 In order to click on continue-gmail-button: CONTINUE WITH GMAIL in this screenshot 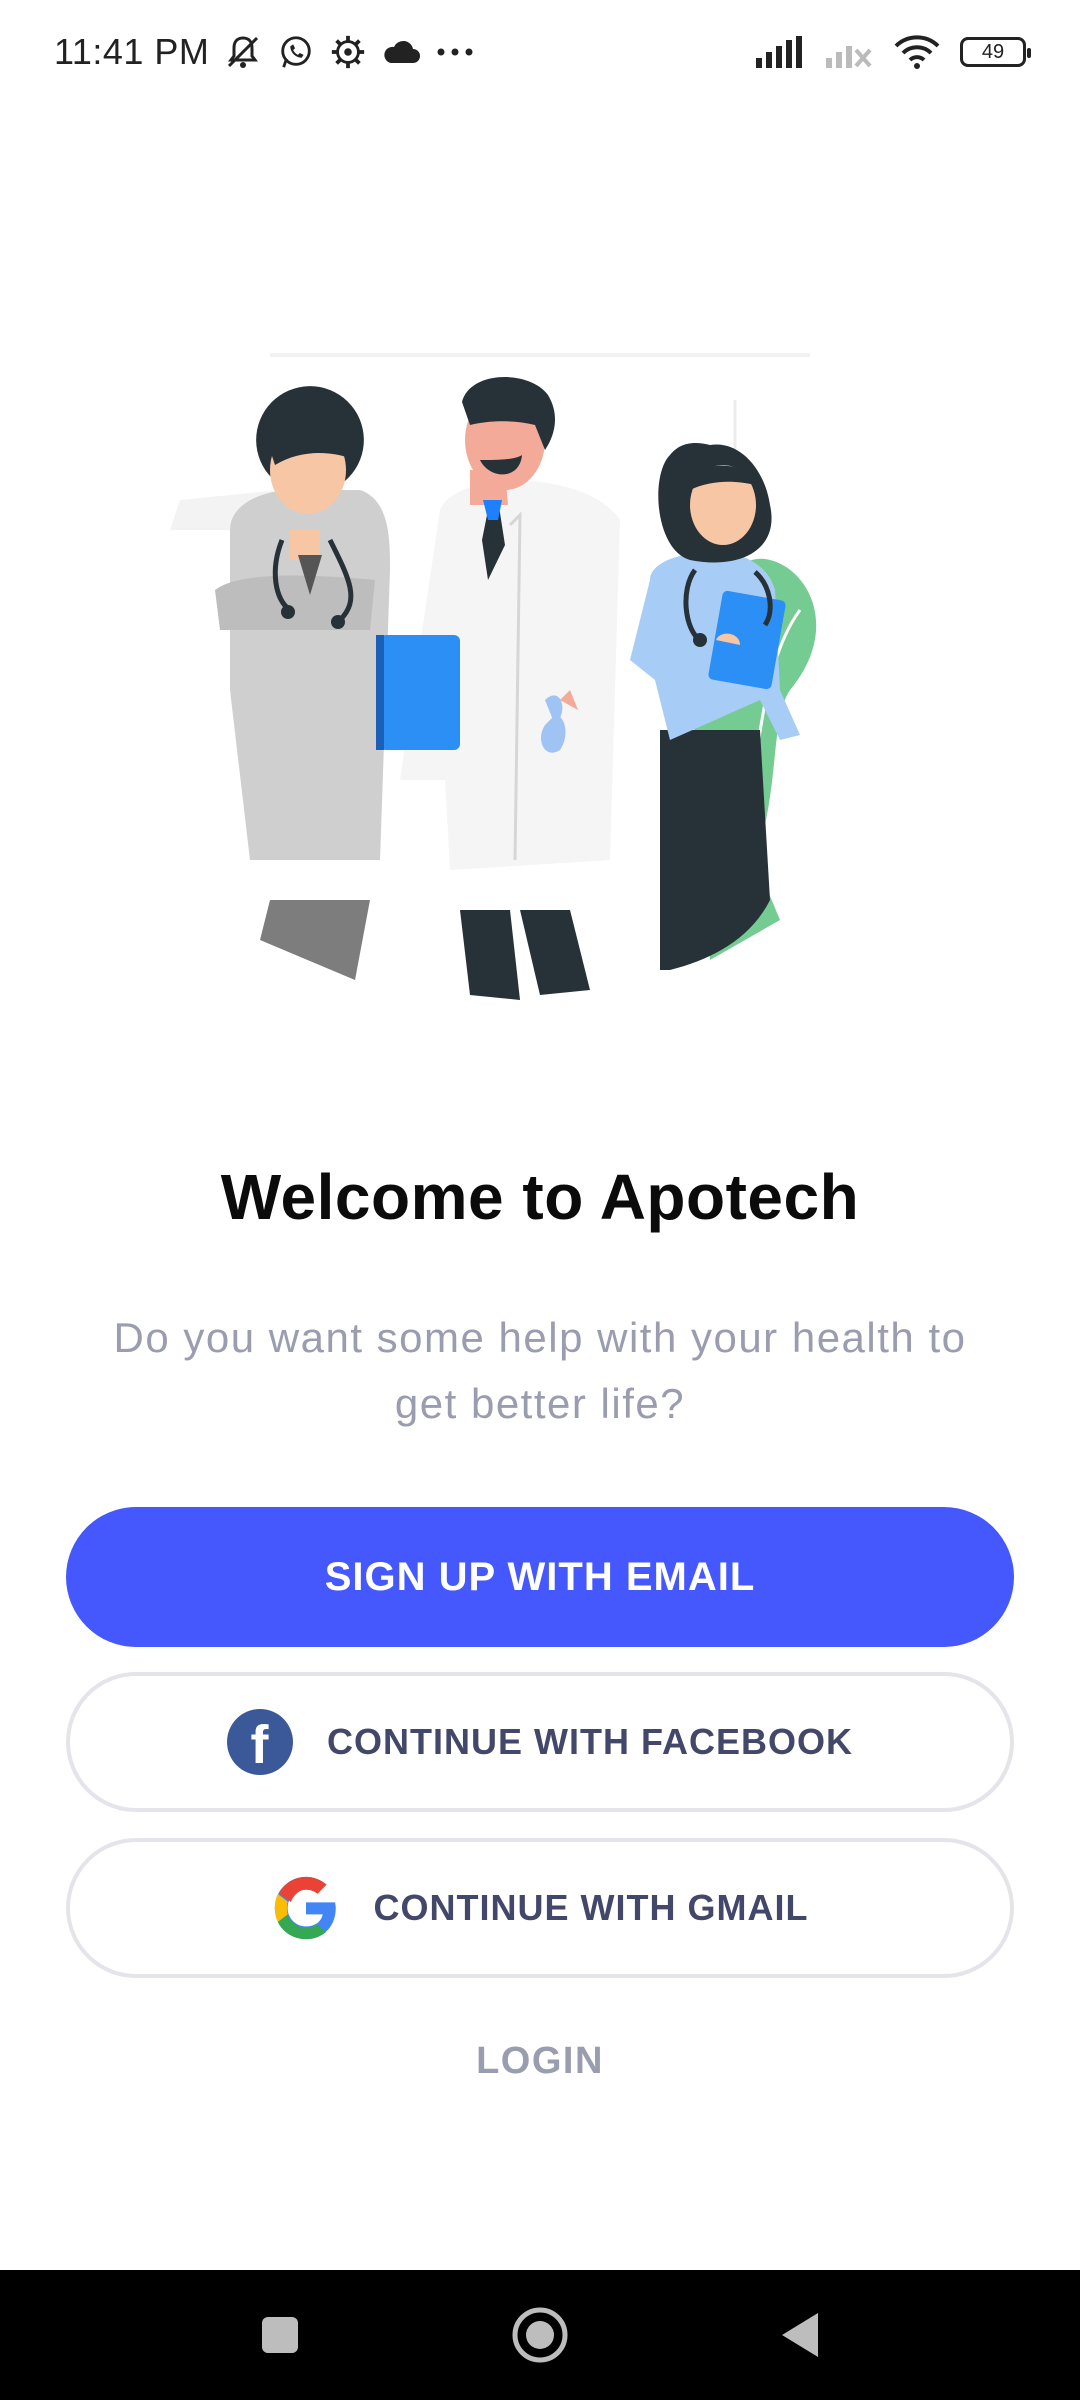, I will do `click(540, 1908)`.